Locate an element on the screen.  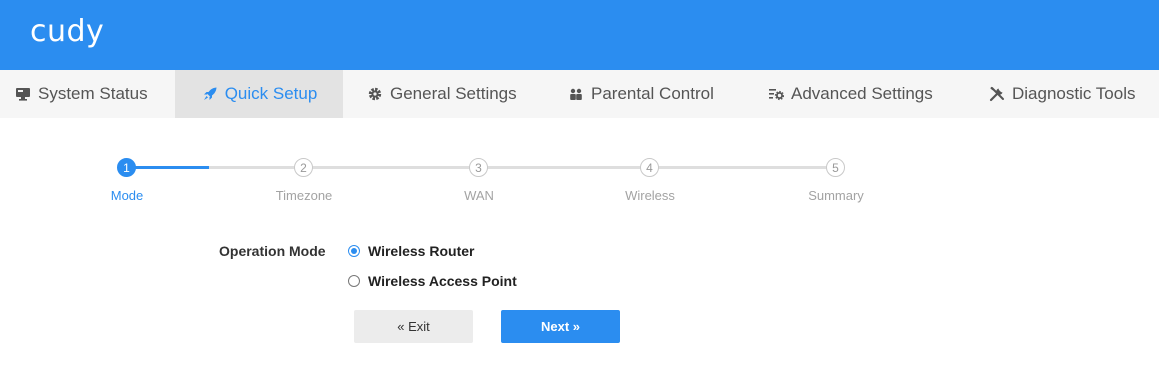
tab-system-status: System Status is located at coordinates (81, 94).